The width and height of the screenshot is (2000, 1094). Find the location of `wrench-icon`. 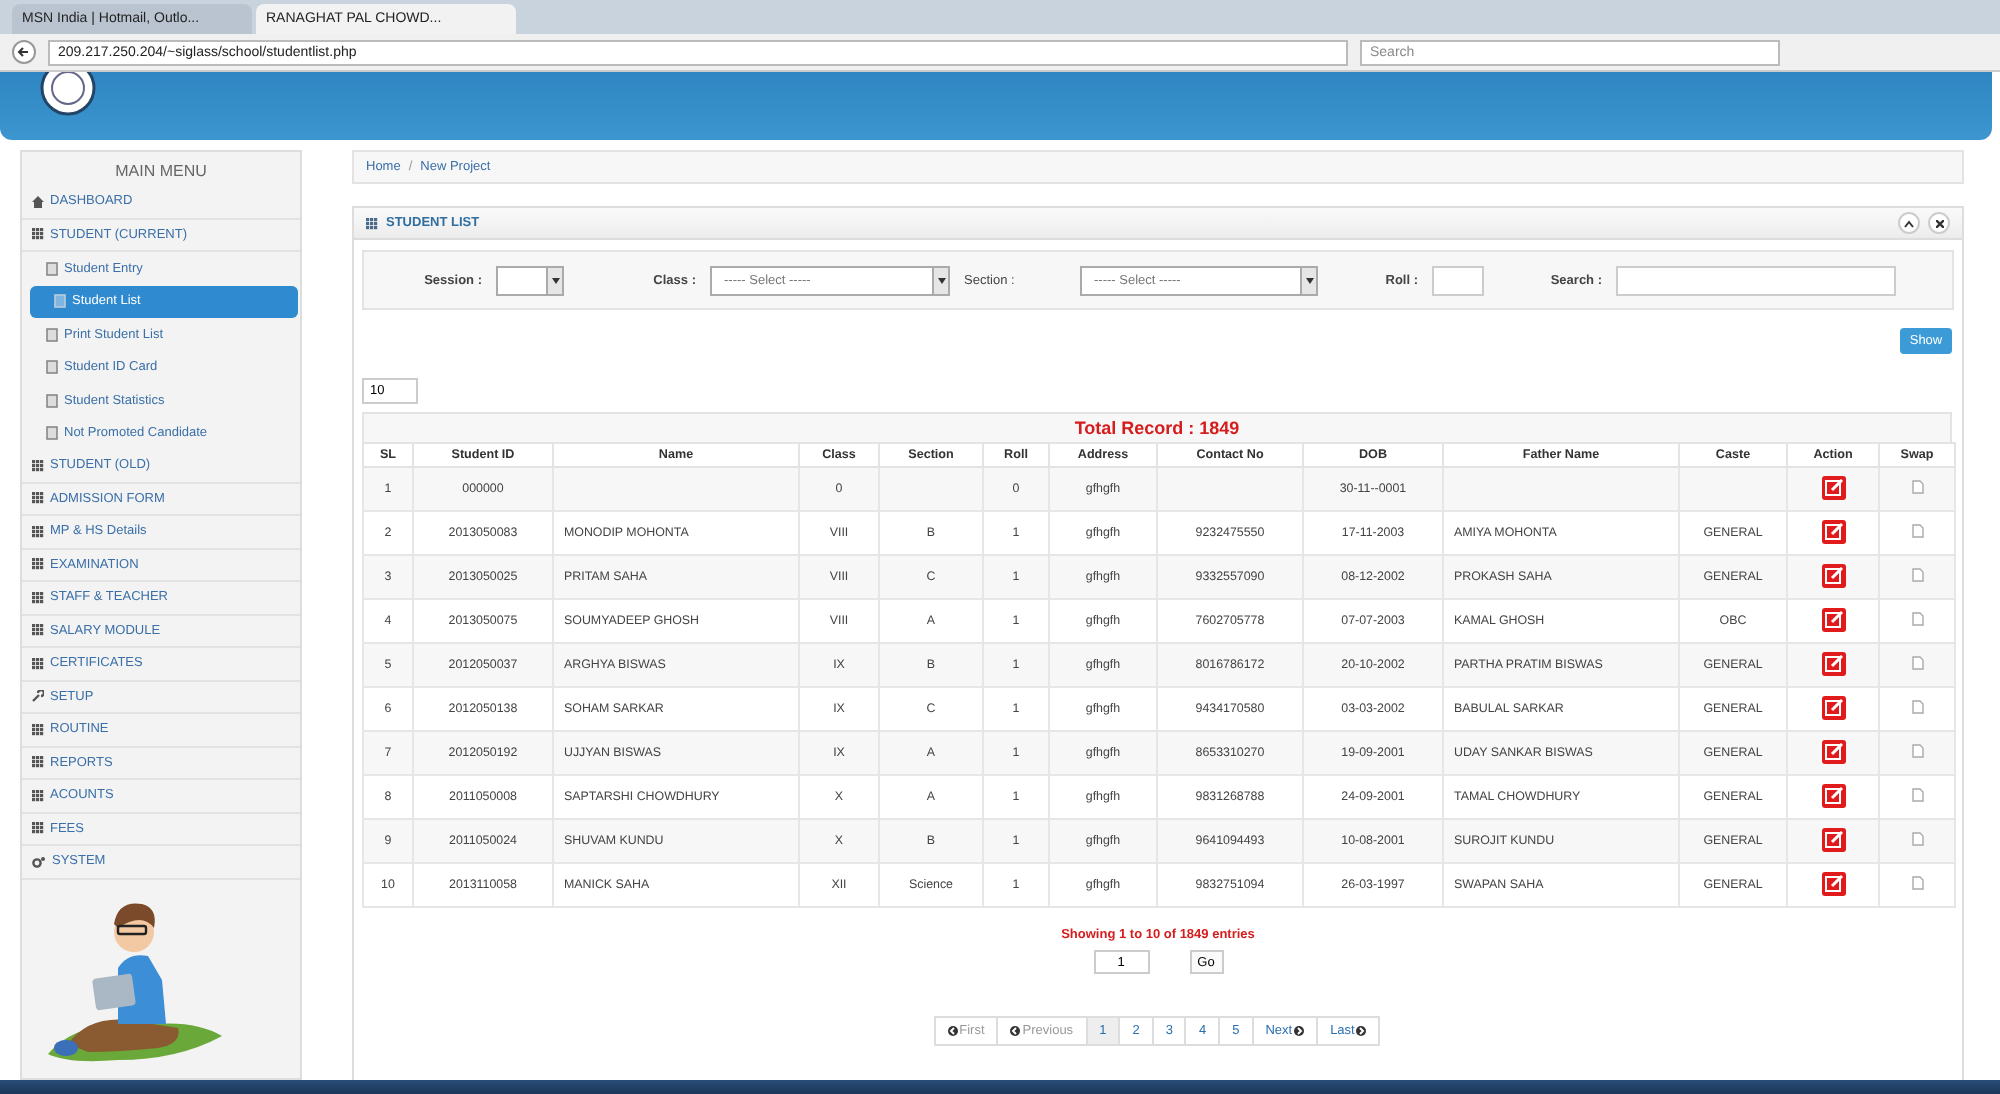

wrench-icon is located at coordinates (38, 696).